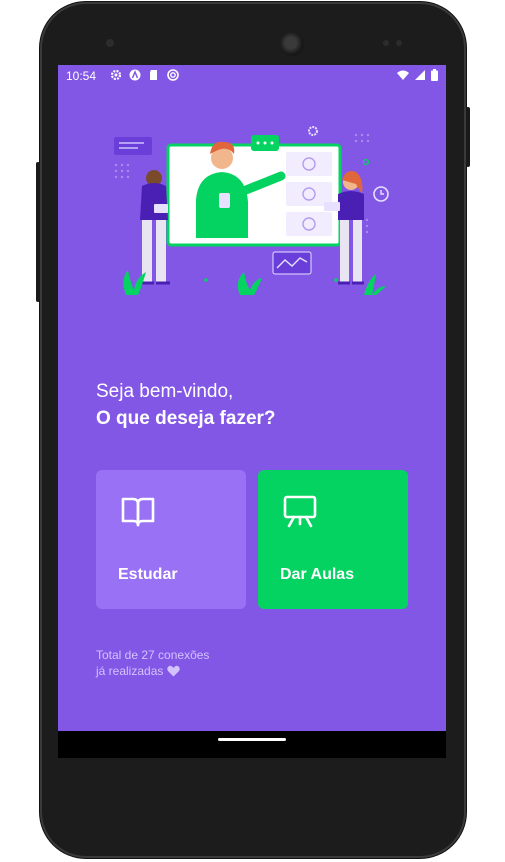  Describe the element at coordinates (252, 744) in the screenshot. I see `navigation-bar` at that location.